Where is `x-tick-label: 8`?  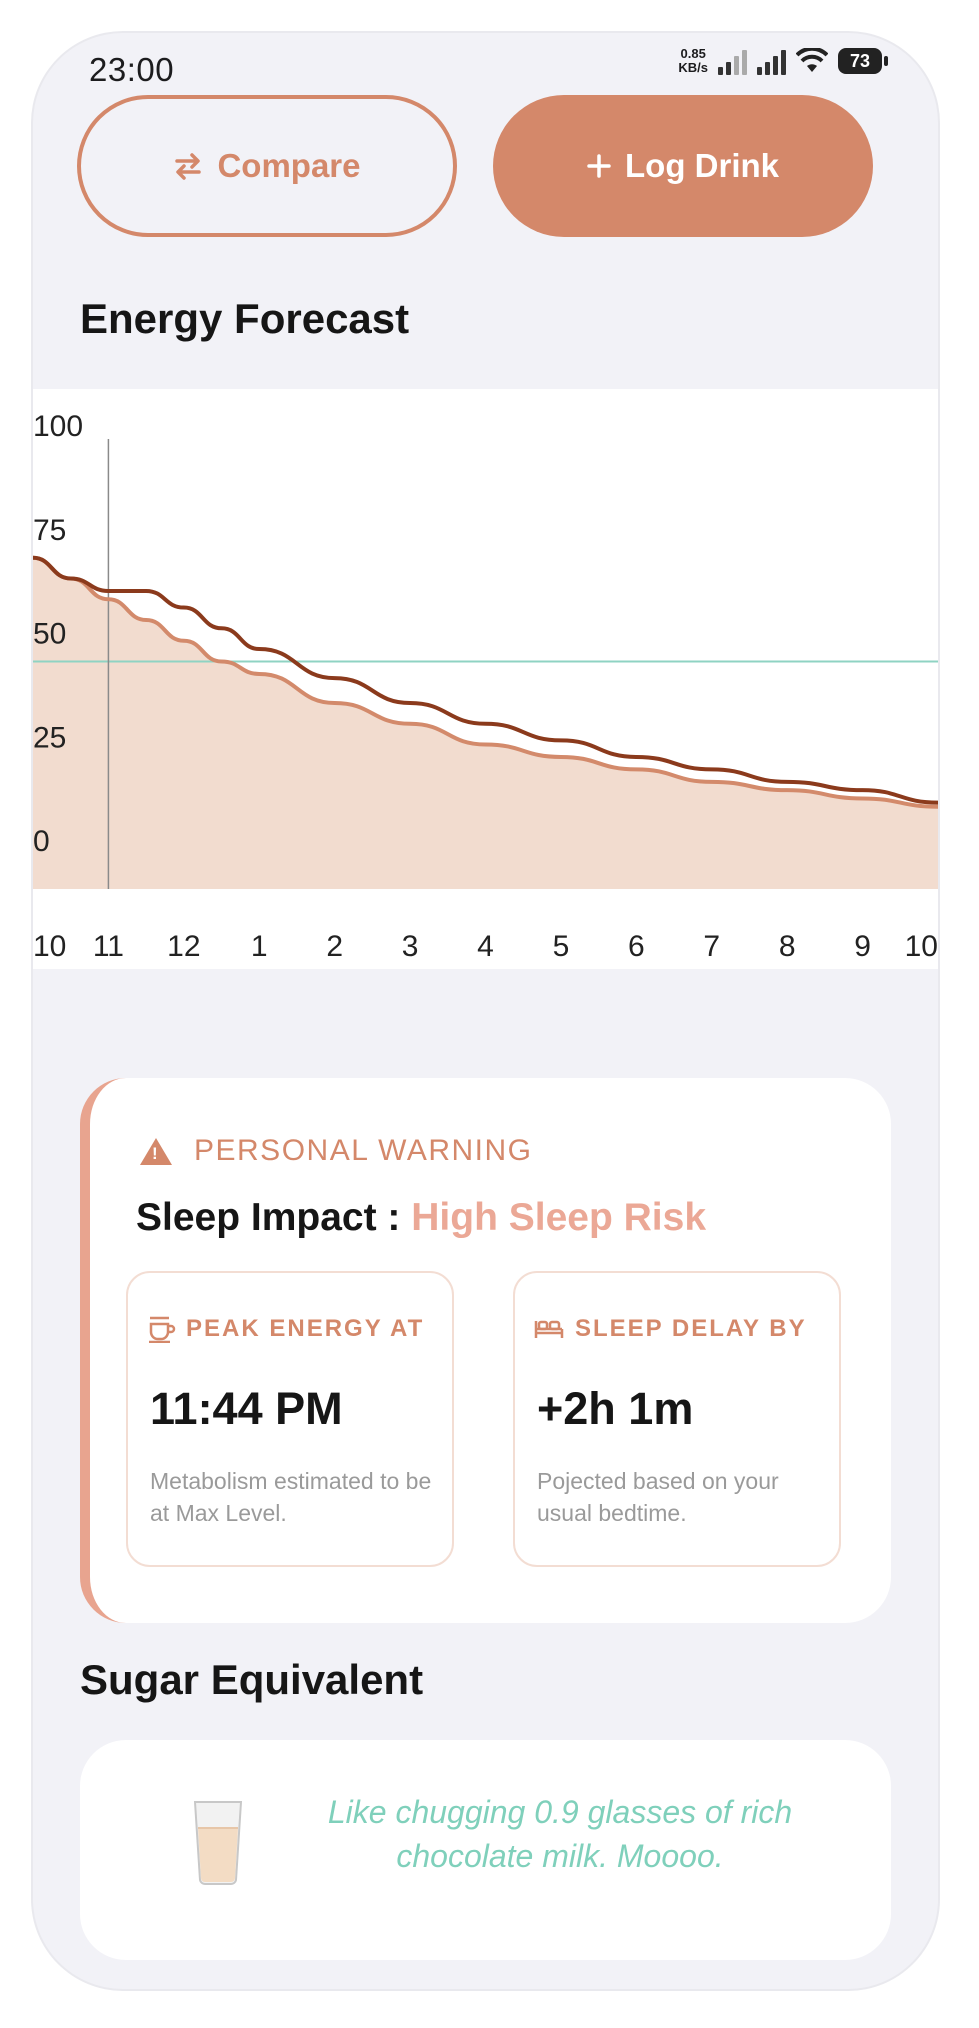
x-tick-label: 8 is located at coordinates (787, 946).